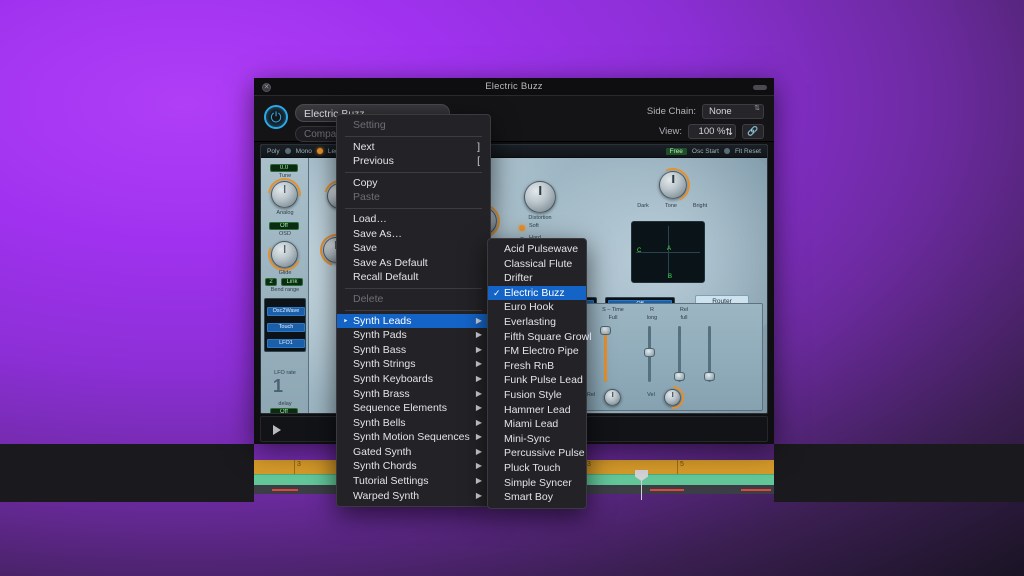  I want to click on view-zoom-field: 100 % ⇅, so click(712, 131).